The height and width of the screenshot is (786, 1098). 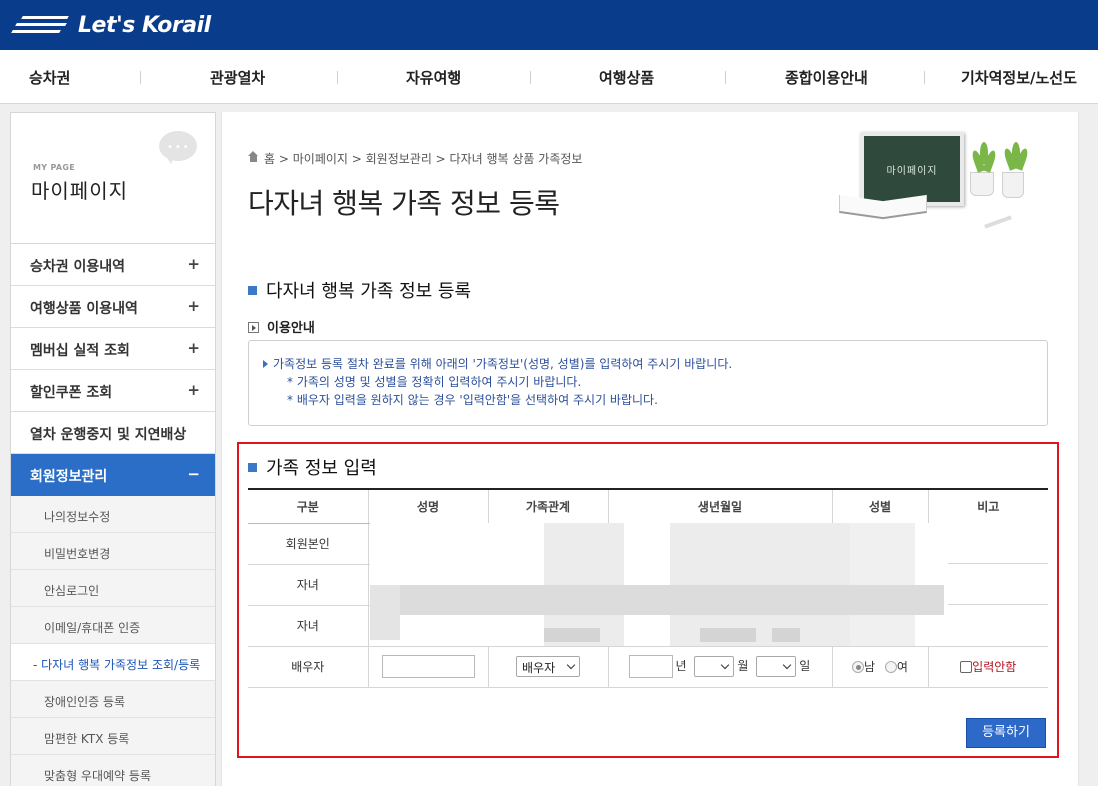 I want to click on skip-spouse-checkbox, so click(x=966, y=667).